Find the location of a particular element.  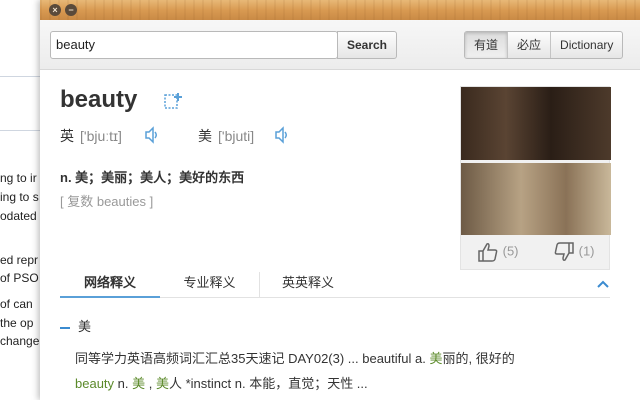

example-fragment: 丽的, 很好的 is located at coordinates (478, 358).